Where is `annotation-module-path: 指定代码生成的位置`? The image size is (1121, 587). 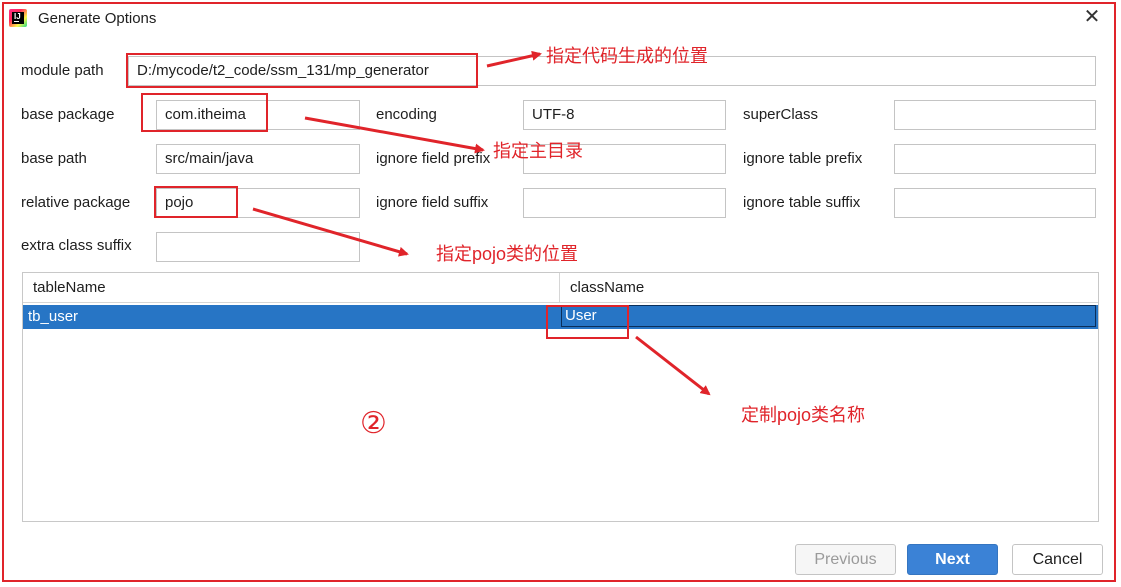
annotation-module-path: 指定代码生成的位置 is located at coordinates (627, 56).